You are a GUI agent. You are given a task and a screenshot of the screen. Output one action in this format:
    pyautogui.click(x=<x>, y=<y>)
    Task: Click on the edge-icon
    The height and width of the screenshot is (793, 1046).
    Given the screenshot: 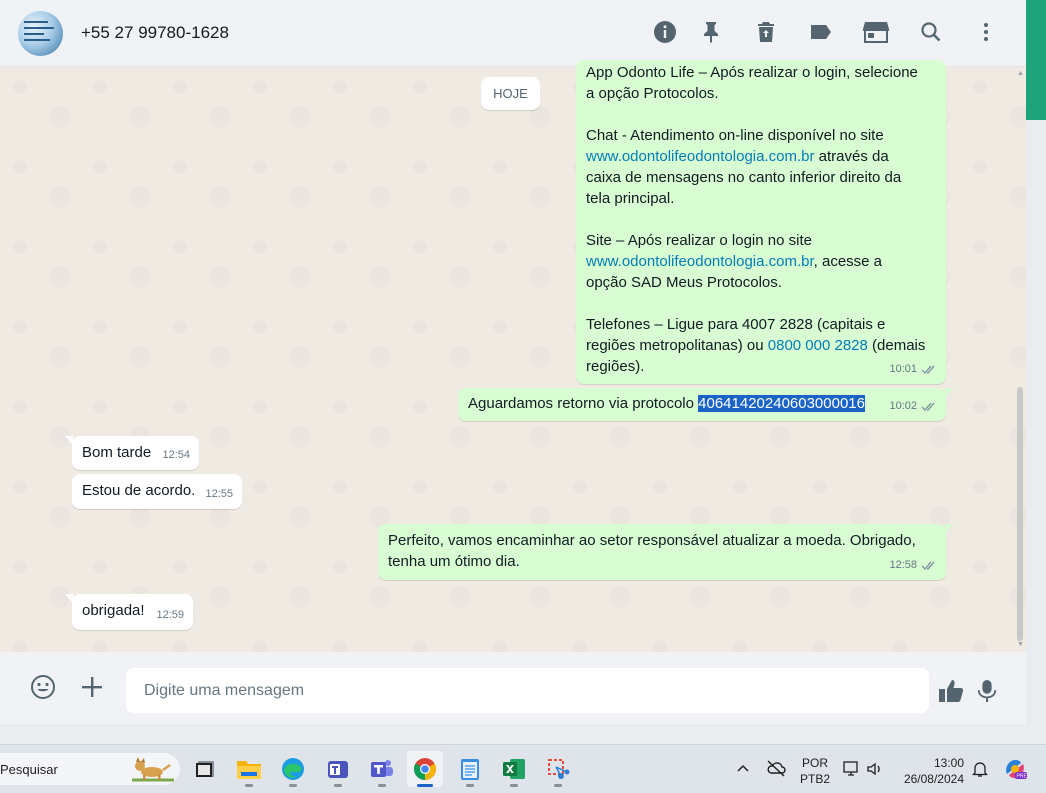 What is the action you would take?
    pyautogui.click(x=293, y=769)
    